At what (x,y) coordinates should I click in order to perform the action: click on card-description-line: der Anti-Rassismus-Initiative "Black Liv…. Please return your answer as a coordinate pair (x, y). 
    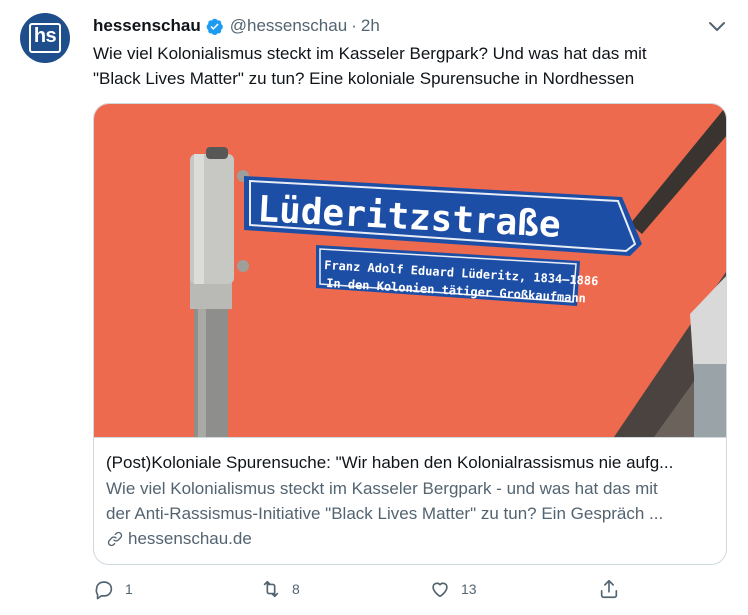
    Looking at the image, I should click on (385, 513).